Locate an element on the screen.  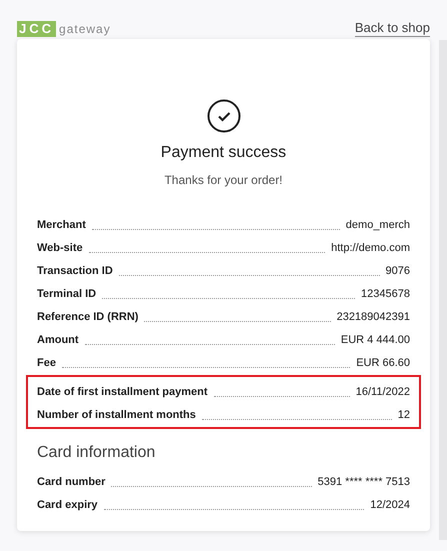
detail-label: Card number is located at coordinates (71, 482).